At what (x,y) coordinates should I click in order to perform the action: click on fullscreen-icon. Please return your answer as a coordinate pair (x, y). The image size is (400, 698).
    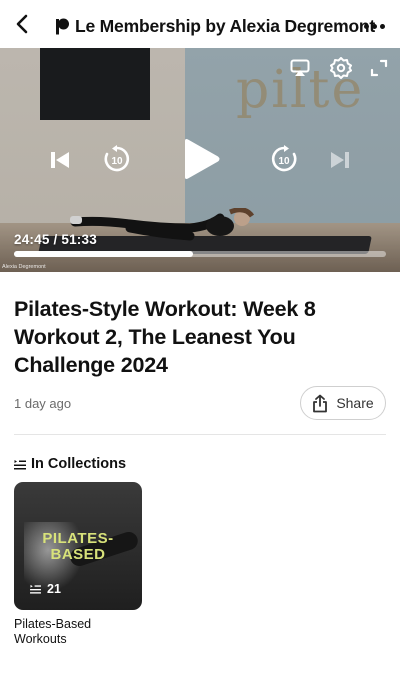
    Looking at the image, I should click on (379, 68).